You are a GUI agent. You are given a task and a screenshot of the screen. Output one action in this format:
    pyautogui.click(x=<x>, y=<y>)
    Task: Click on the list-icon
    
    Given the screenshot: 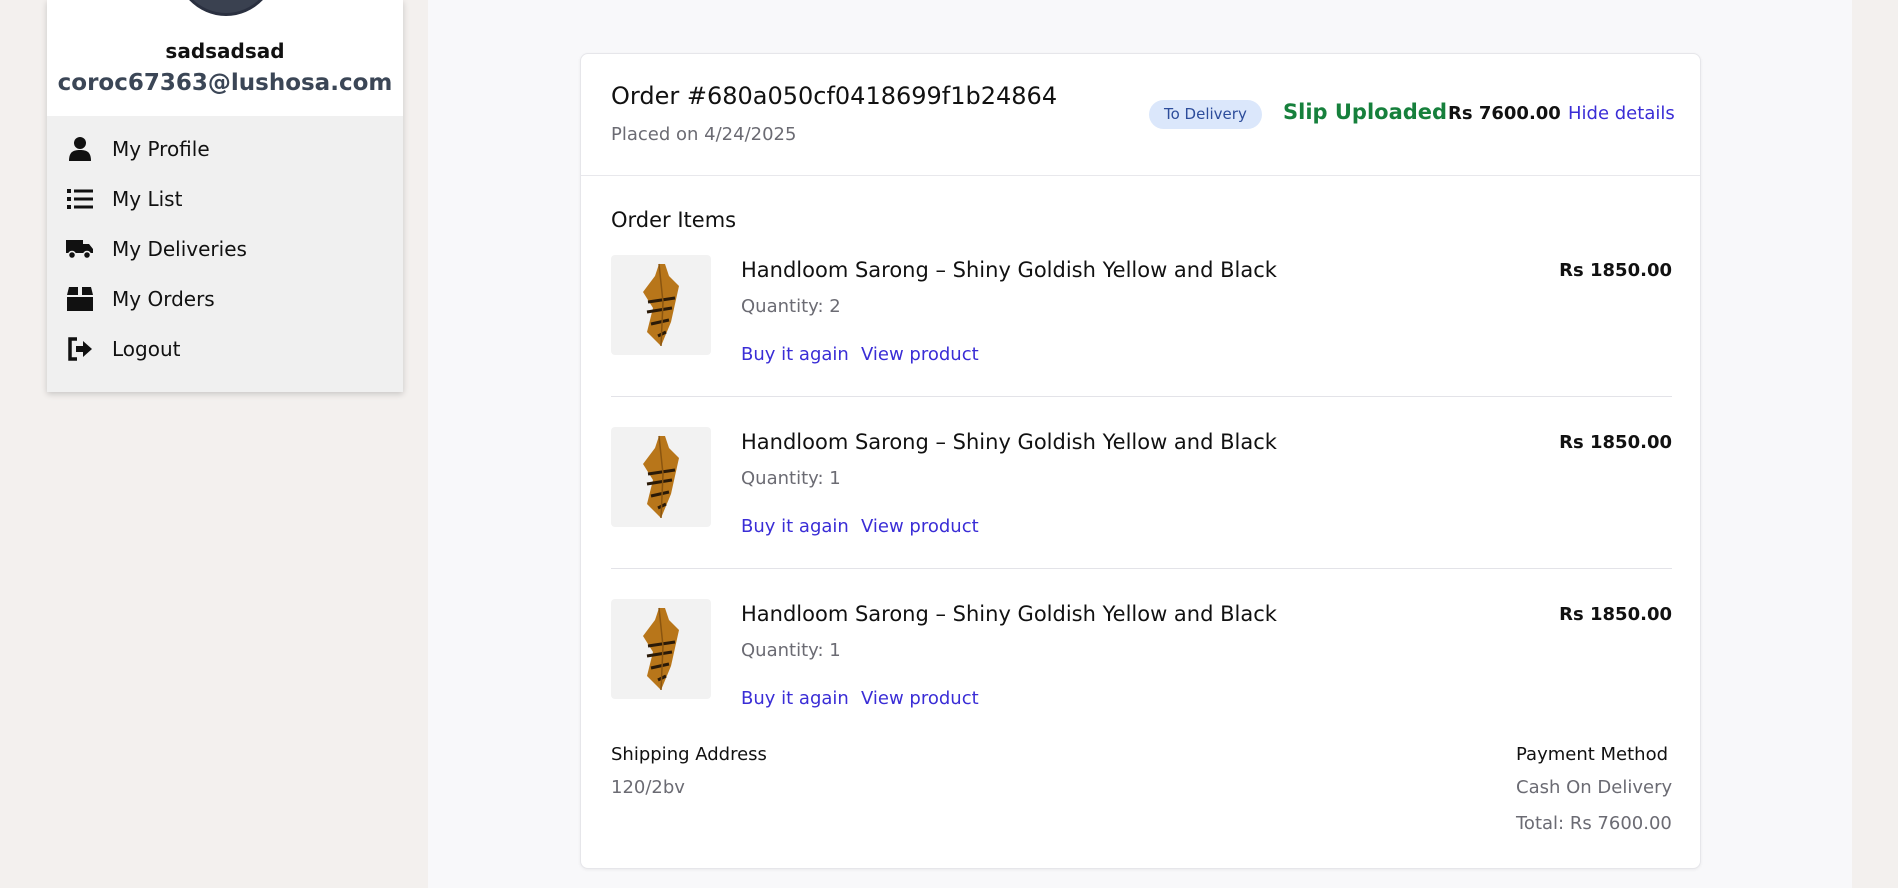 What is the action you would take?
    pyautogui.click(x=80, y=199)
    